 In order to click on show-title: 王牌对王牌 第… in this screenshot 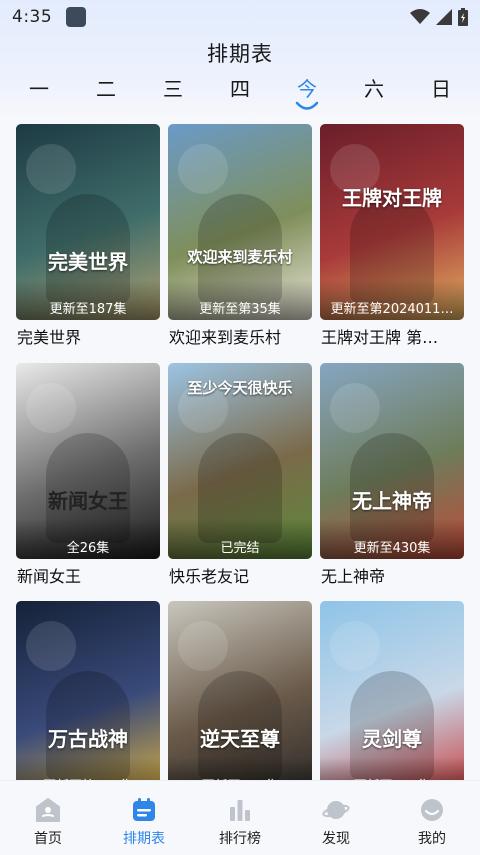, I will do `click(380, 337)`.